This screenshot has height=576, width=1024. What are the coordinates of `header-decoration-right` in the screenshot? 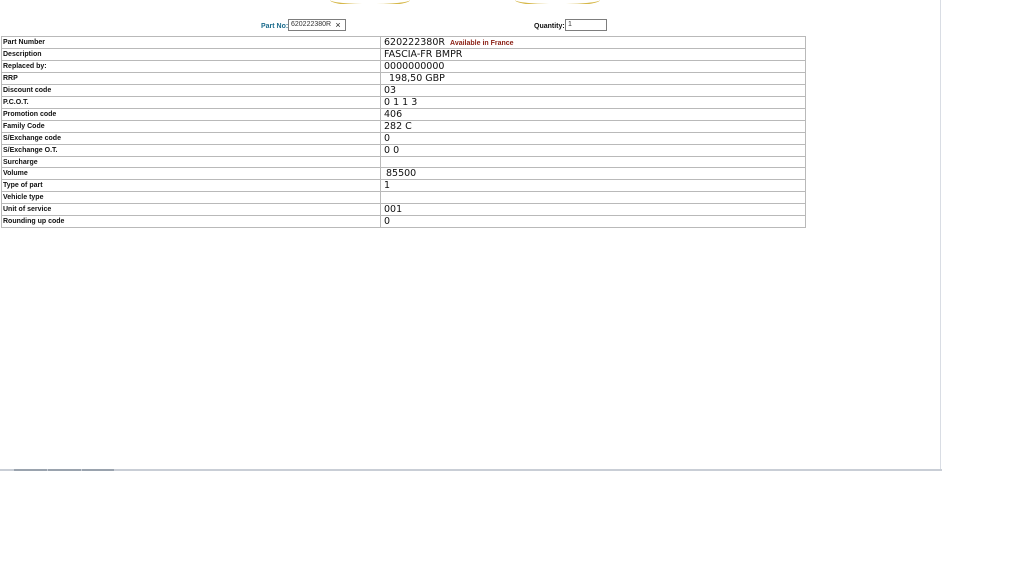 It's located at (557, 2).